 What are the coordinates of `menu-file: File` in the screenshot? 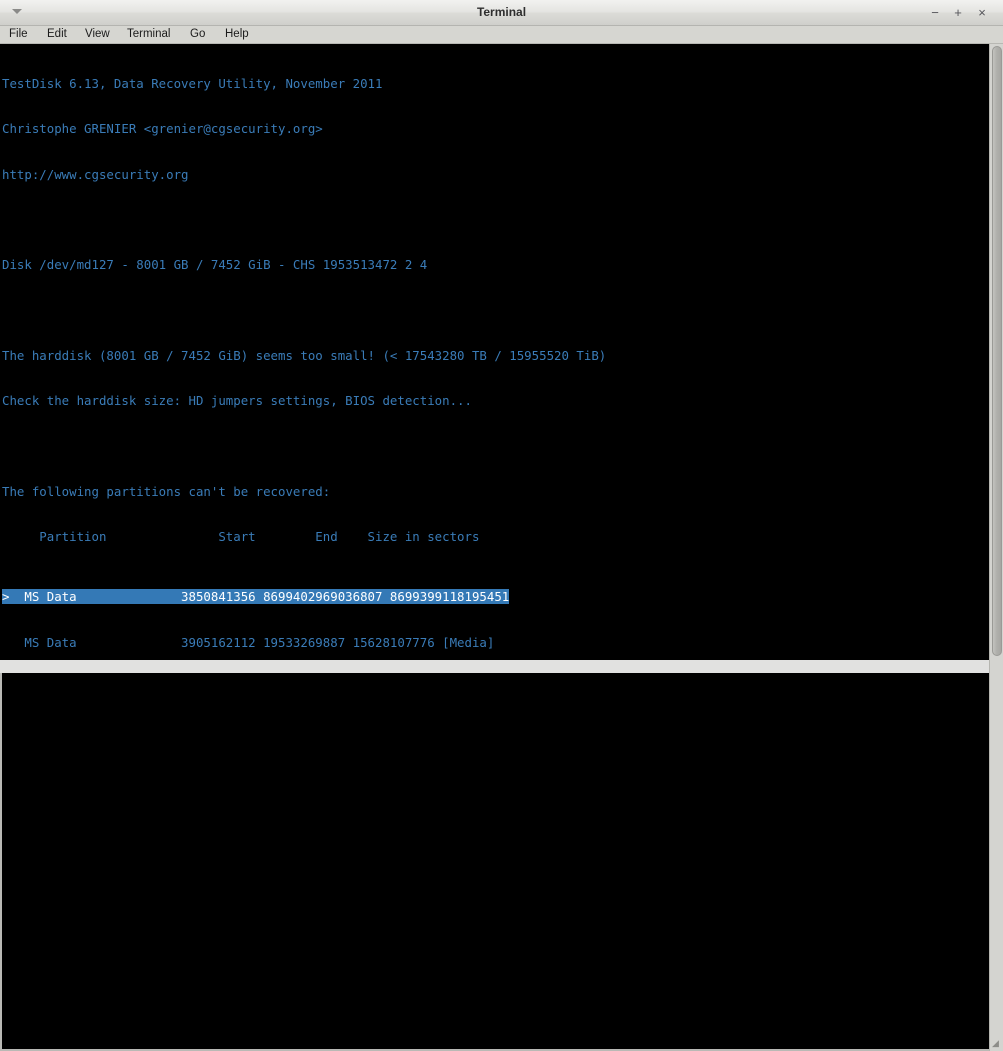 It's located at (18, 34).